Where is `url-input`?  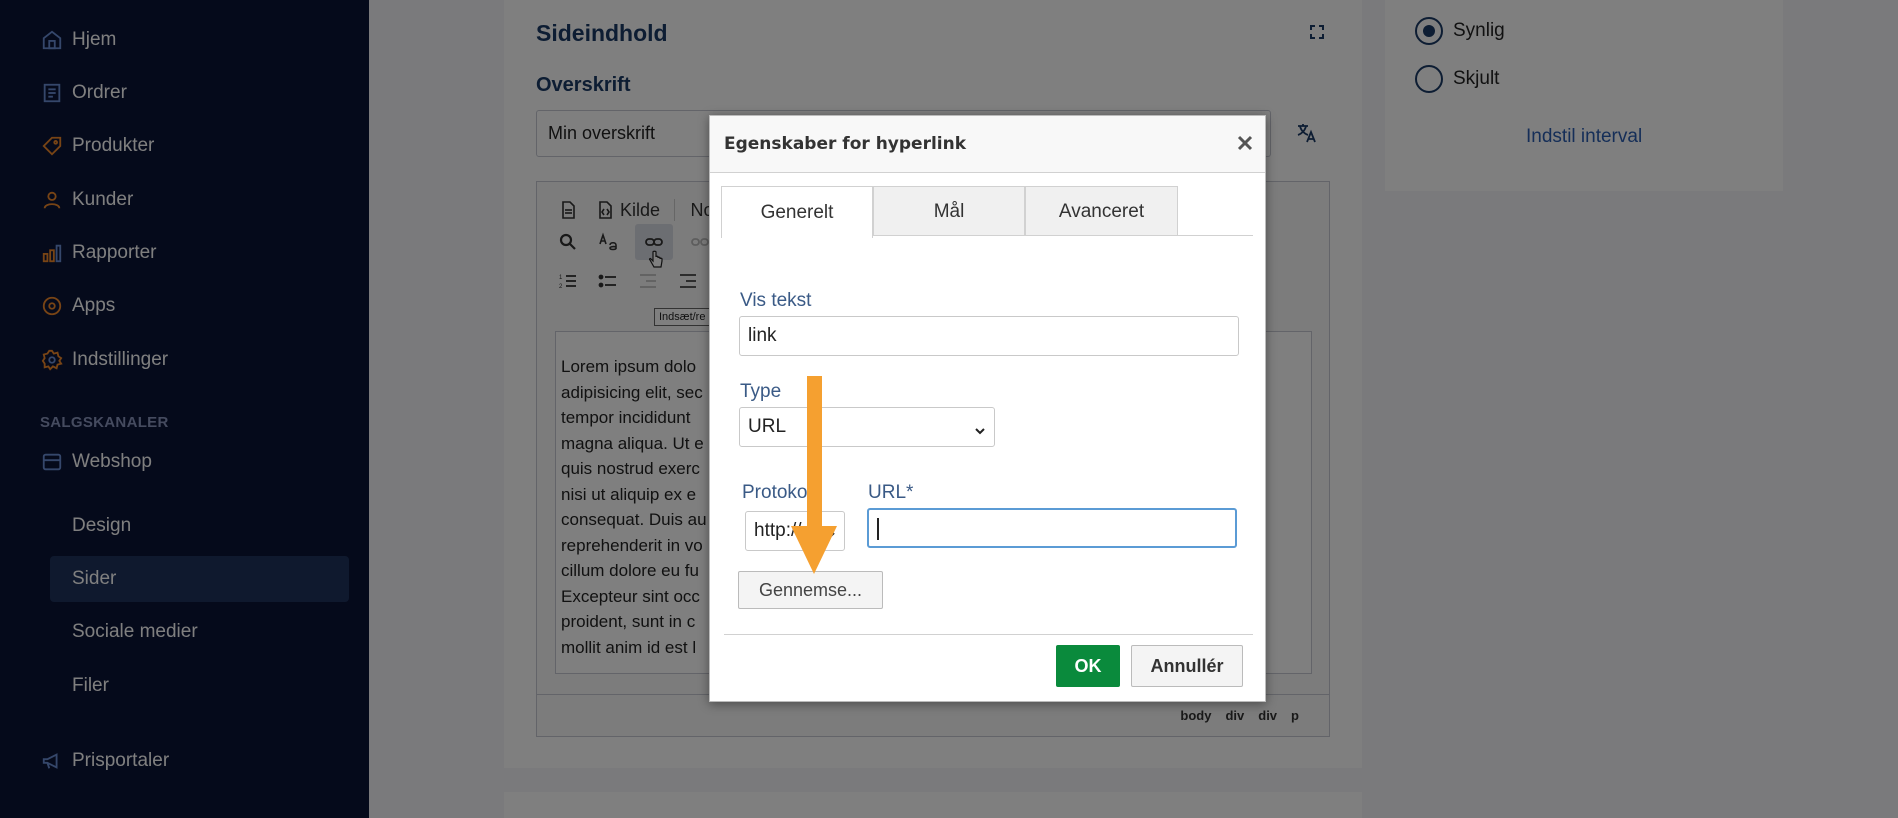
url-input is located at coordinates (1052, 528).